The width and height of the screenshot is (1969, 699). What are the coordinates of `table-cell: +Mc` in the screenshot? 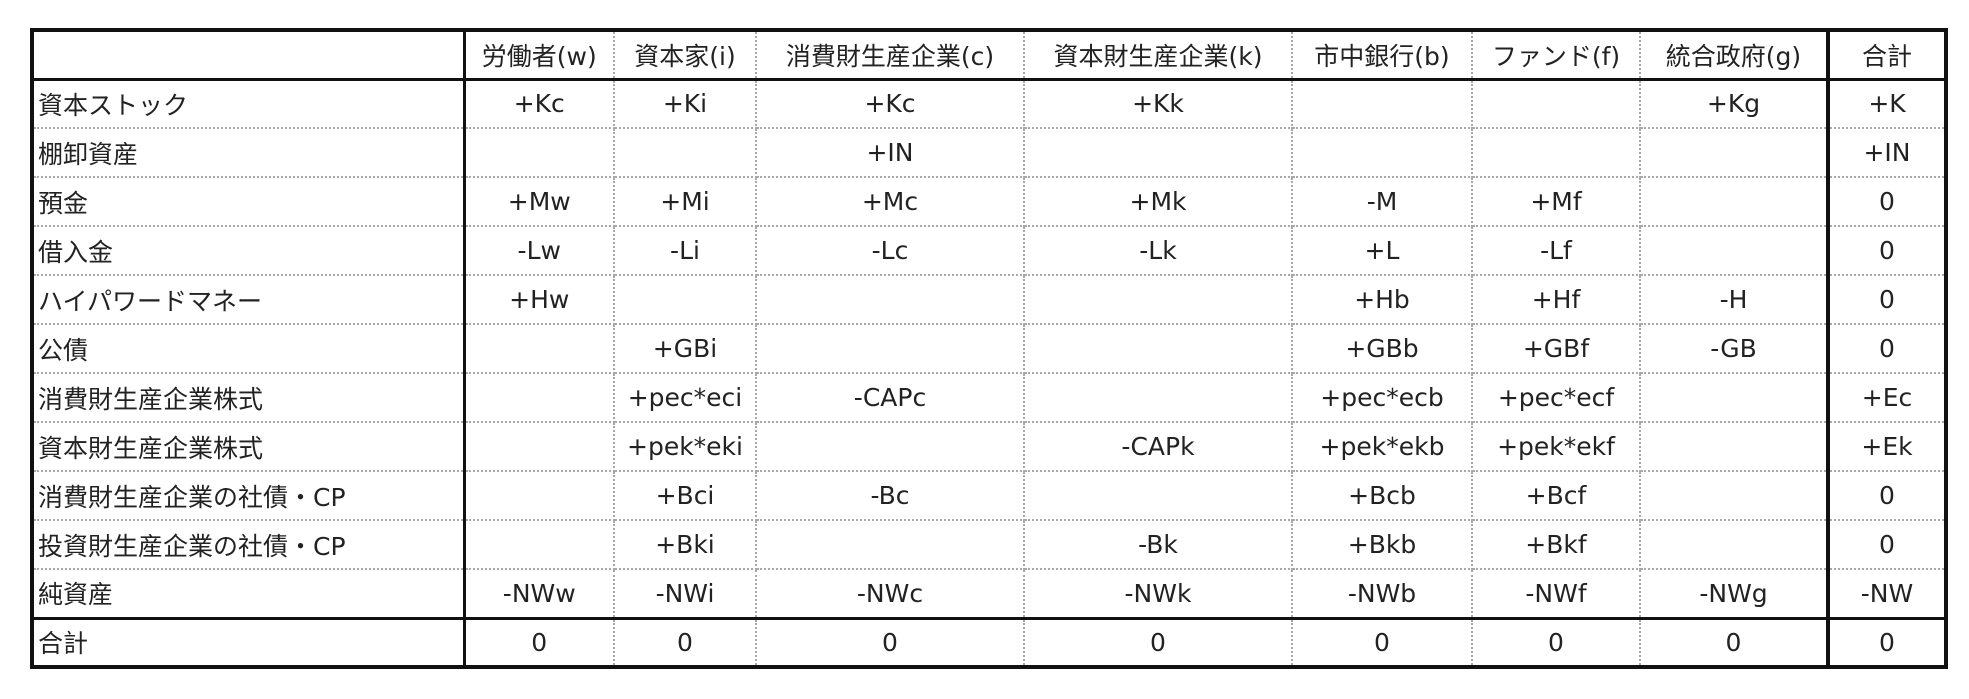 It's located at (890, 202).